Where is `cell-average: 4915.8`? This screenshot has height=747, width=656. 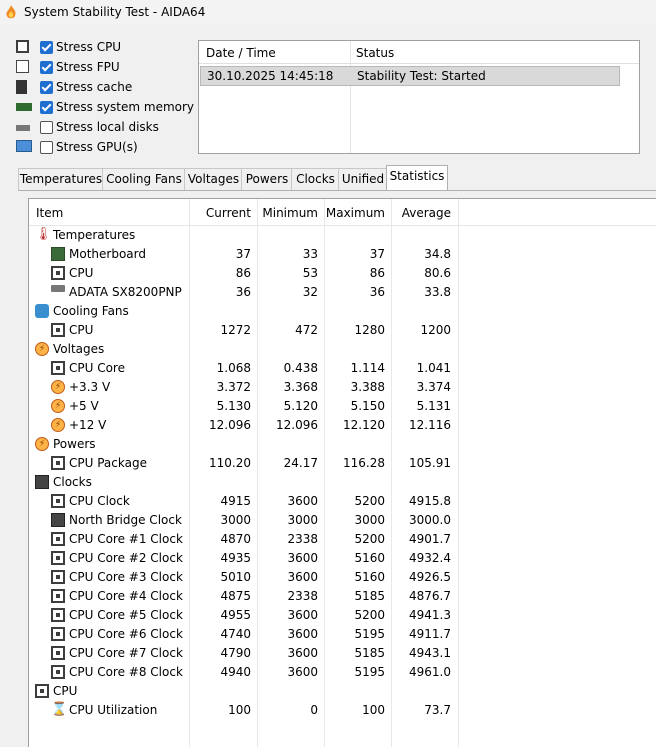
cell-average: 4915.8 is located at coordinates (430, 501).